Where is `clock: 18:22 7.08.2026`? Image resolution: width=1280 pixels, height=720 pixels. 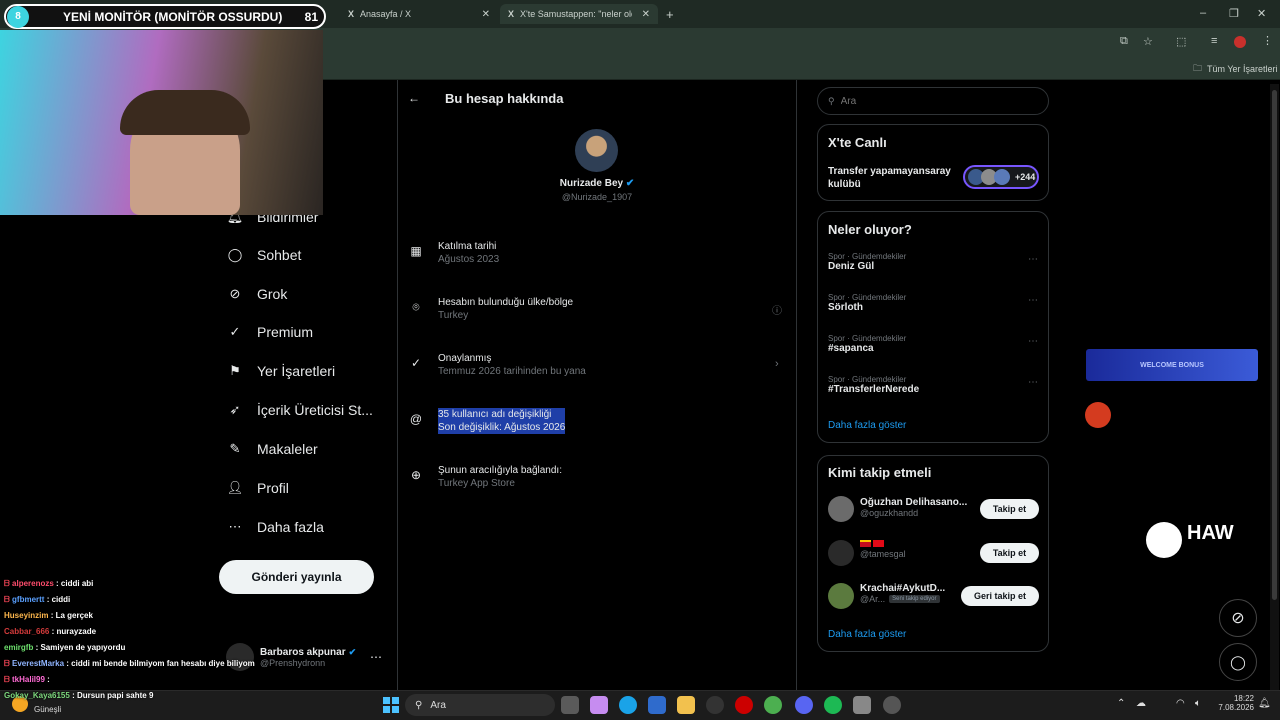
clock: 18:22 7.08.2026 is located at coordinates (1232, 703).